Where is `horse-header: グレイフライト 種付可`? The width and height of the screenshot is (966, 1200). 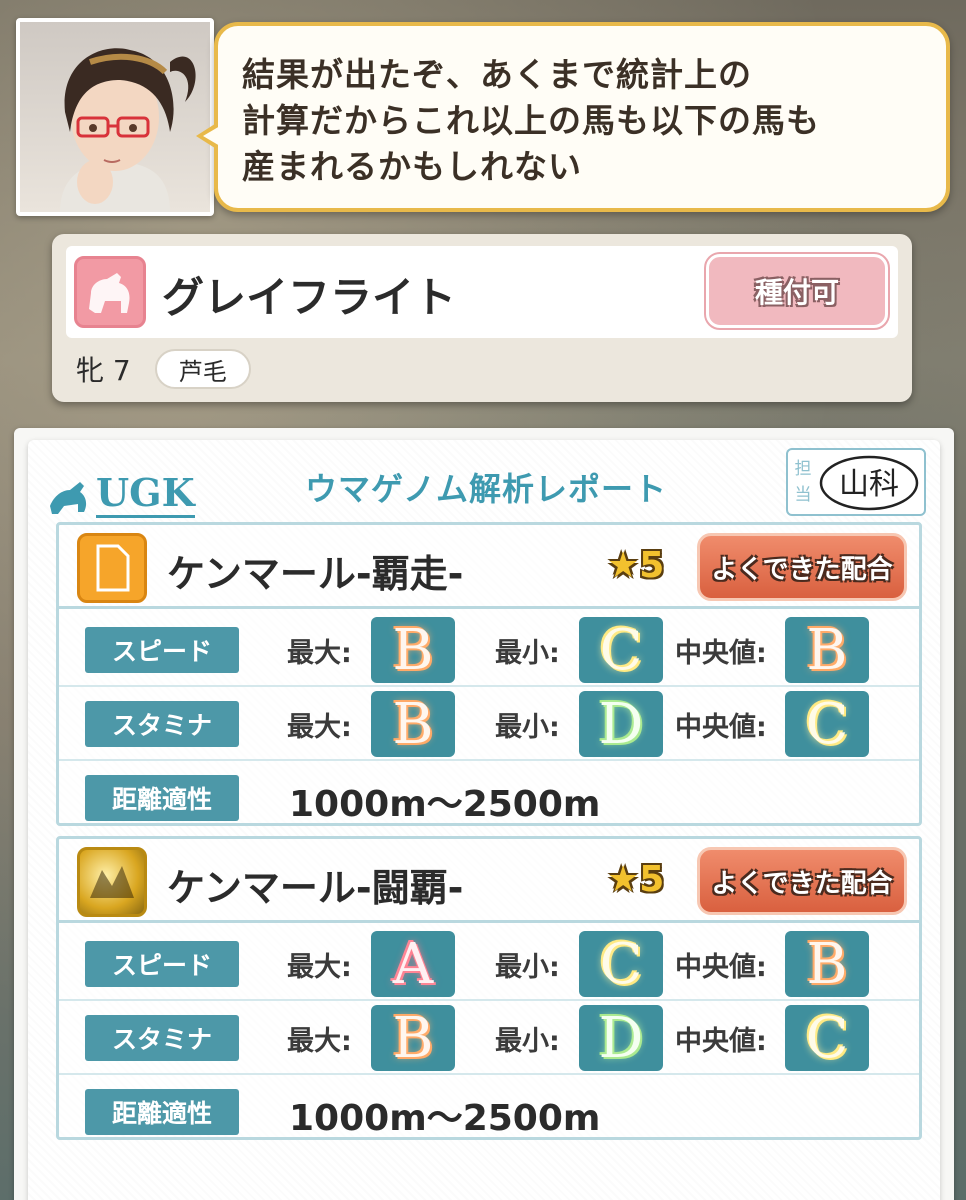
horse-header: グレイフライト 種付可 is located at coordinates (482, 292).